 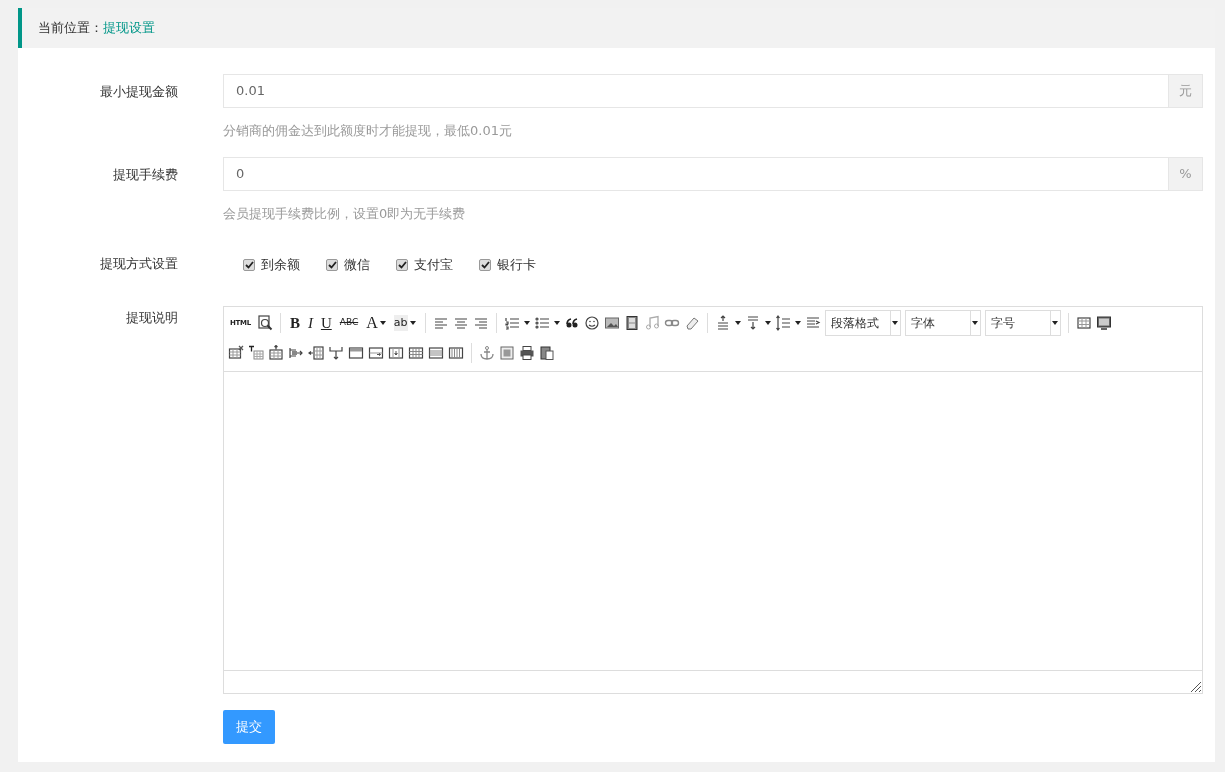 What do you see at coordinates (376, 353) in the screenshot?
I see `merge-down-icon` at bounding box center [376, 353].